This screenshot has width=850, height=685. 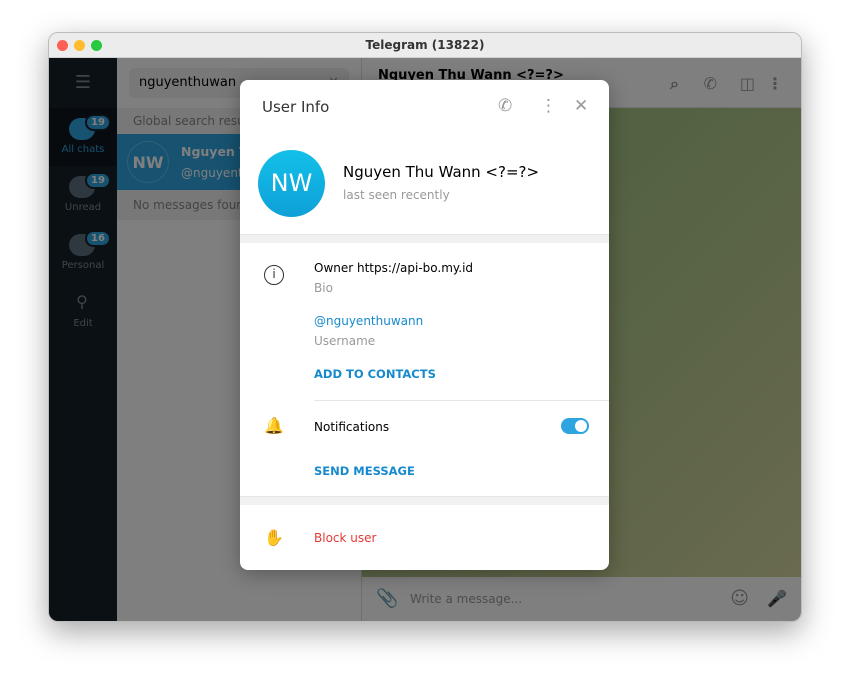 I want to click on block-user-button: Block user, so click(x=345, y=538).